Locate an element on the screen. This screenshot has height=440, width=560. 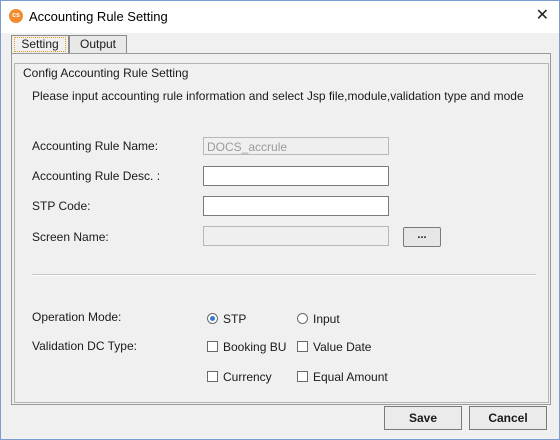
stp-radio-label: STP is located at coordinates (234, 319).